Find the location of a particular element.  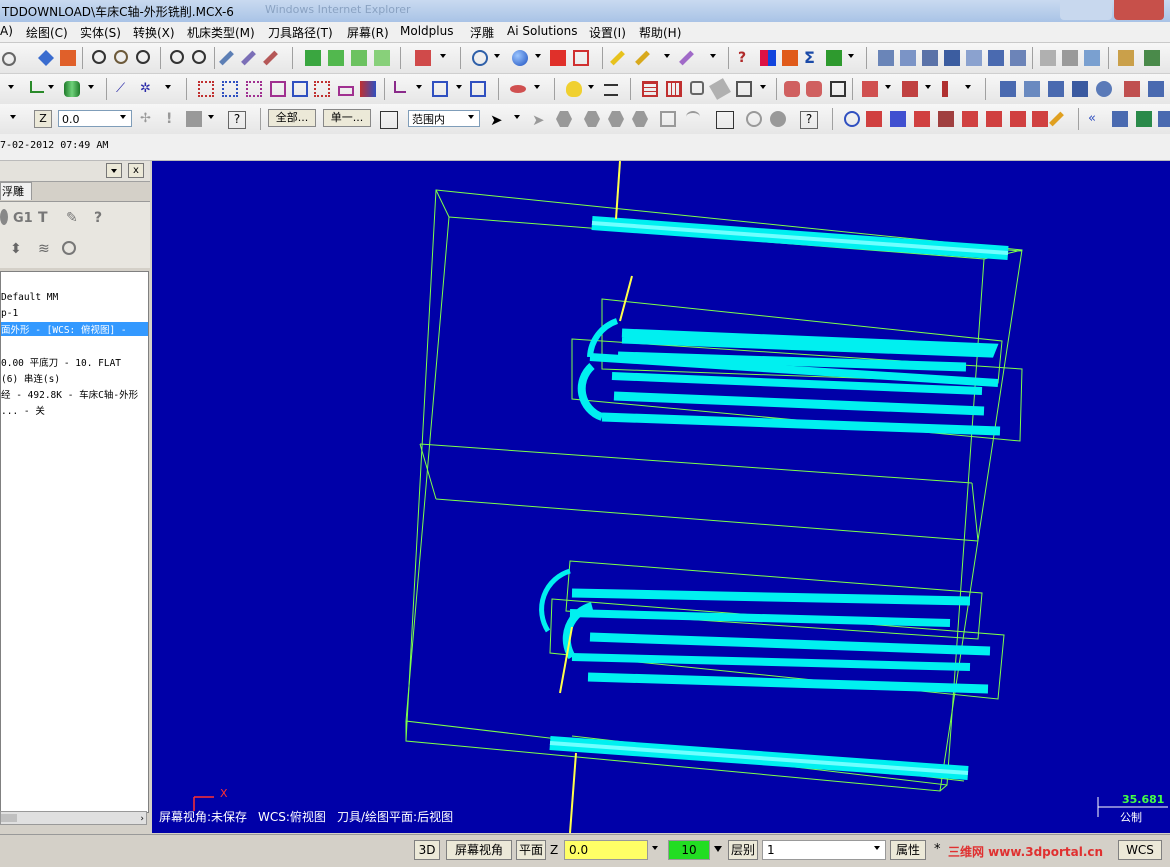

menu-item-xform: 转换(X) is located at coordinates (154, 32).